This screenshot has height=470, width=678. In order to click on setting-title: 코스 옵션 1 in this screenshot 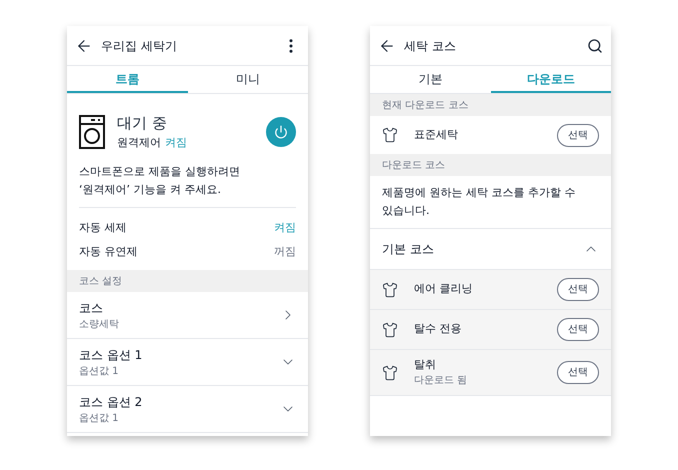, I will do `click(111, 355)`.